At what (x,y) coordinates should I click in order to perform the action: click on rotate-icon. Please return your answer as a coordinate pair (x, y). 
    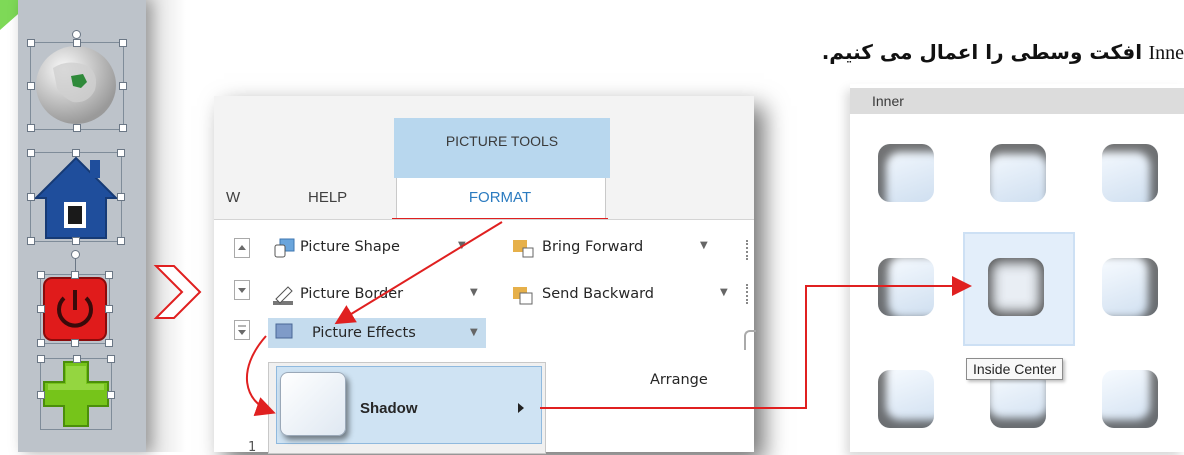
    Looking at the image, I should click on (750, 340).